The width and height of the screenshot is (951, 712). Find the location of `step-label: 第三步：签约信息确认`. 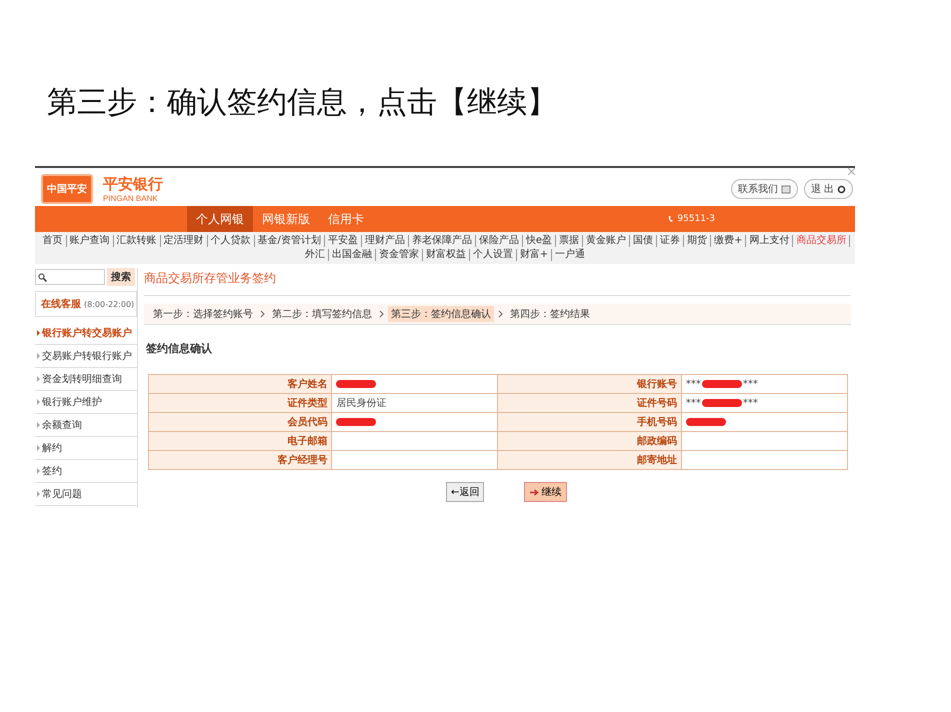

step-label: 第三步：签约信息确认 is located at coordinates (441, 314).